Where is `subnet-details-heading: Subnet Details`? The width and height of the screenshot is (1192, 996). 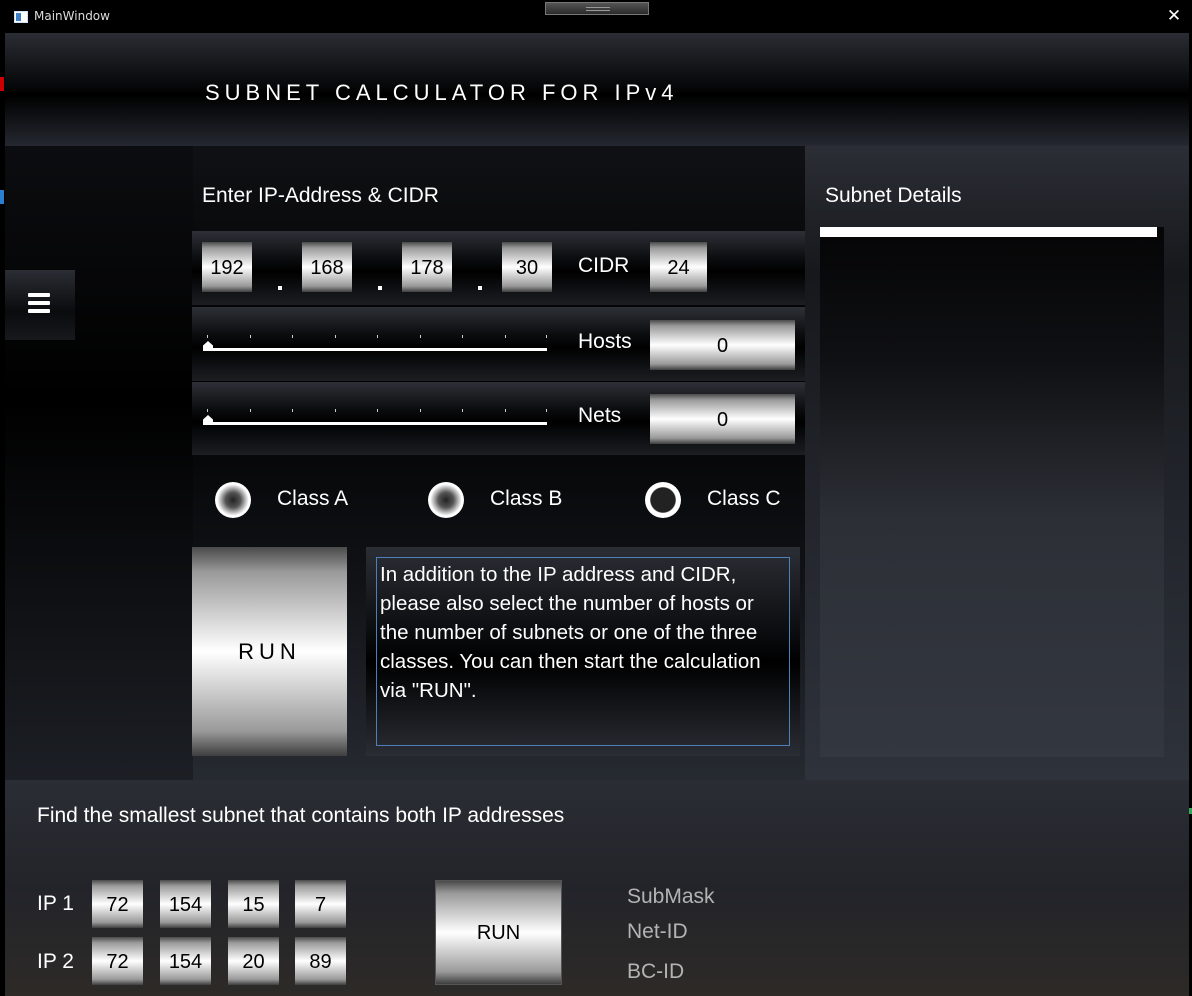
subnet-details-heading: Subnet Details is located at coordinates (893, 195).